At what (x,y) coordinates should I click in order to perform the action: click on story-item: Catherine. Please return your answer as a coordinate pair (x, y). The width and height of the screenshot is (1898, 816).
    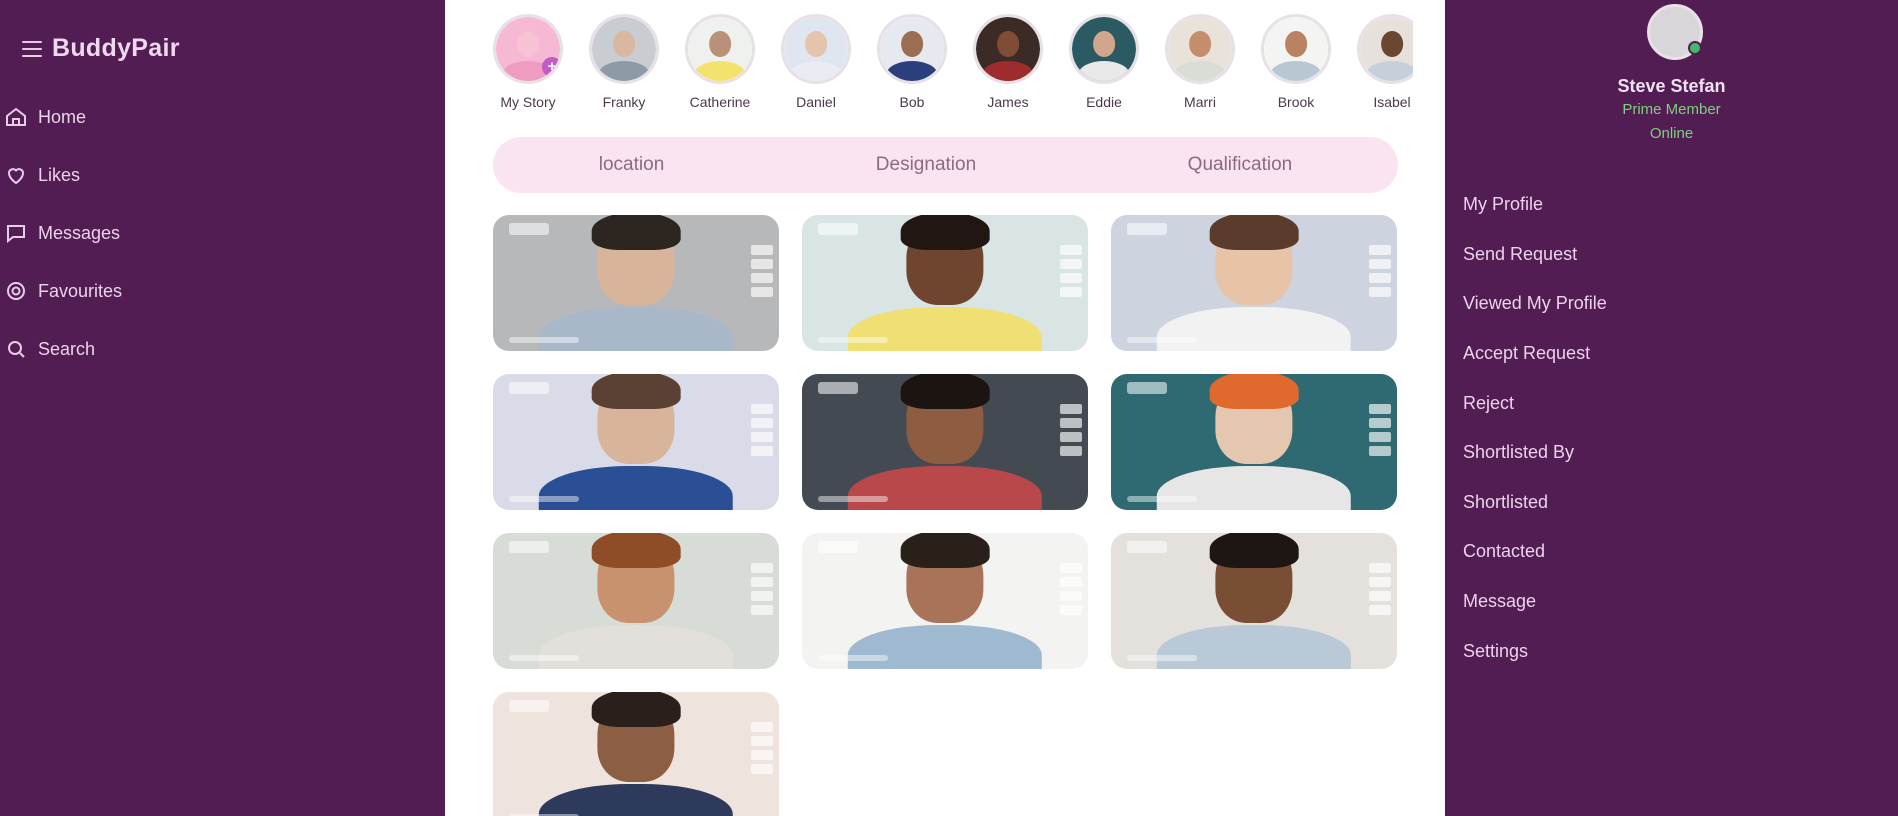
    Looking at the image, I should click on (720, 64).